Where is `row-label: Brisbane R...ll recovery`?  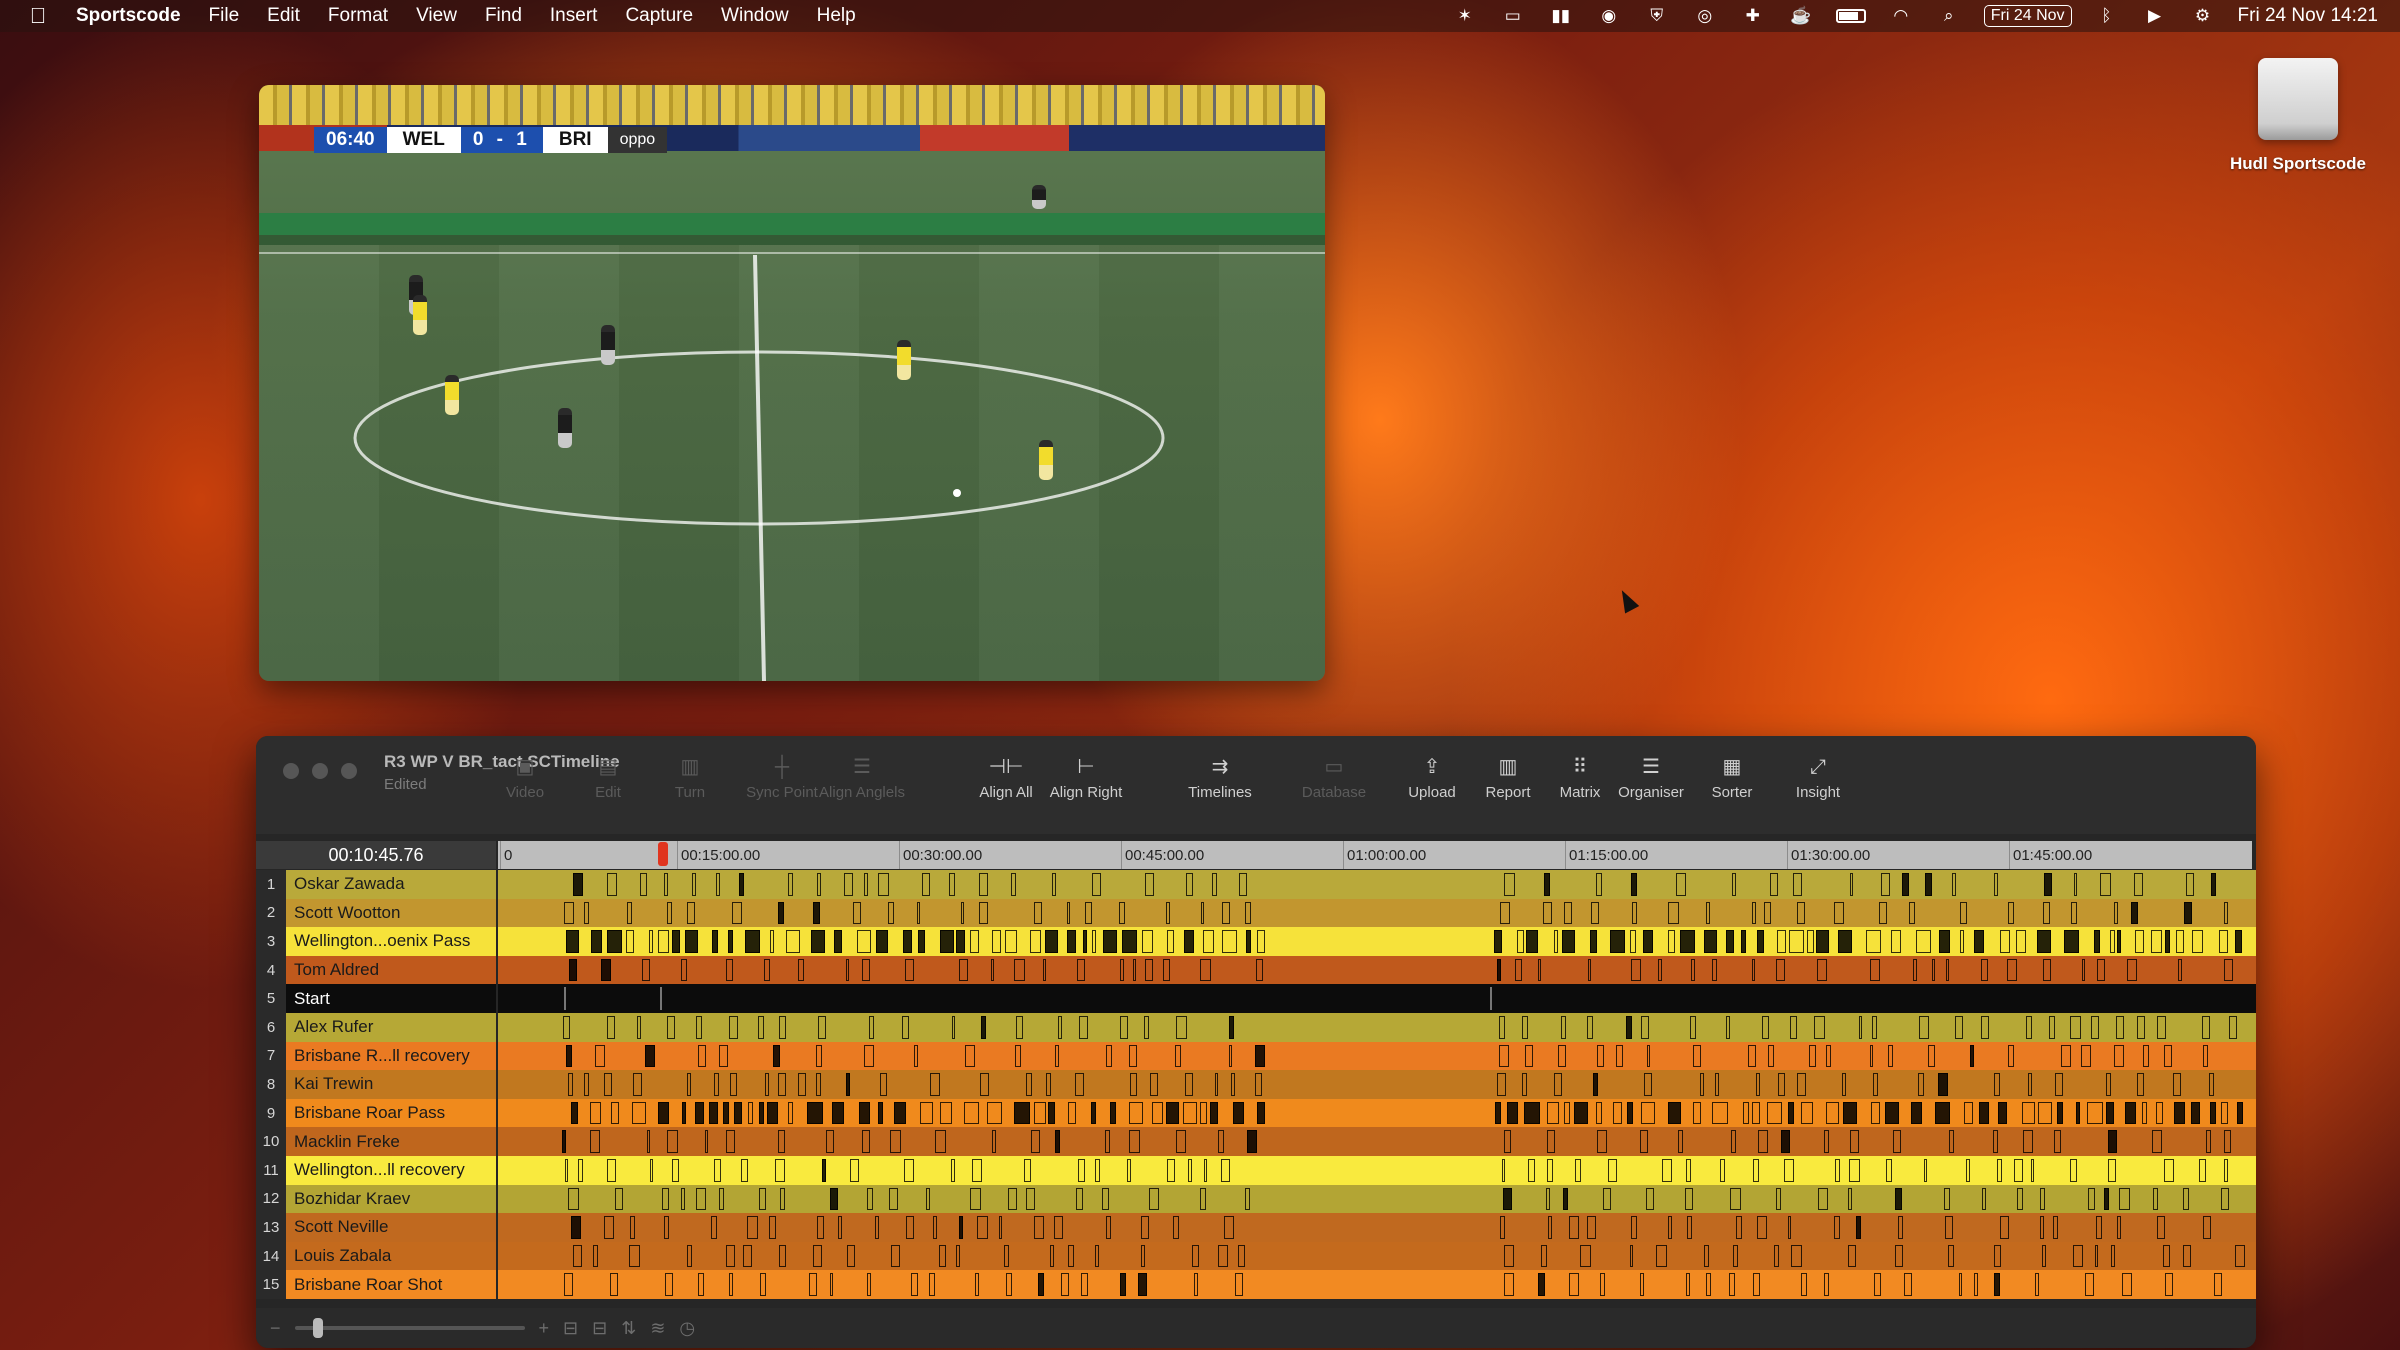 row-label: Brisbane R...ll recovery is located at coordinates (391, 1056).